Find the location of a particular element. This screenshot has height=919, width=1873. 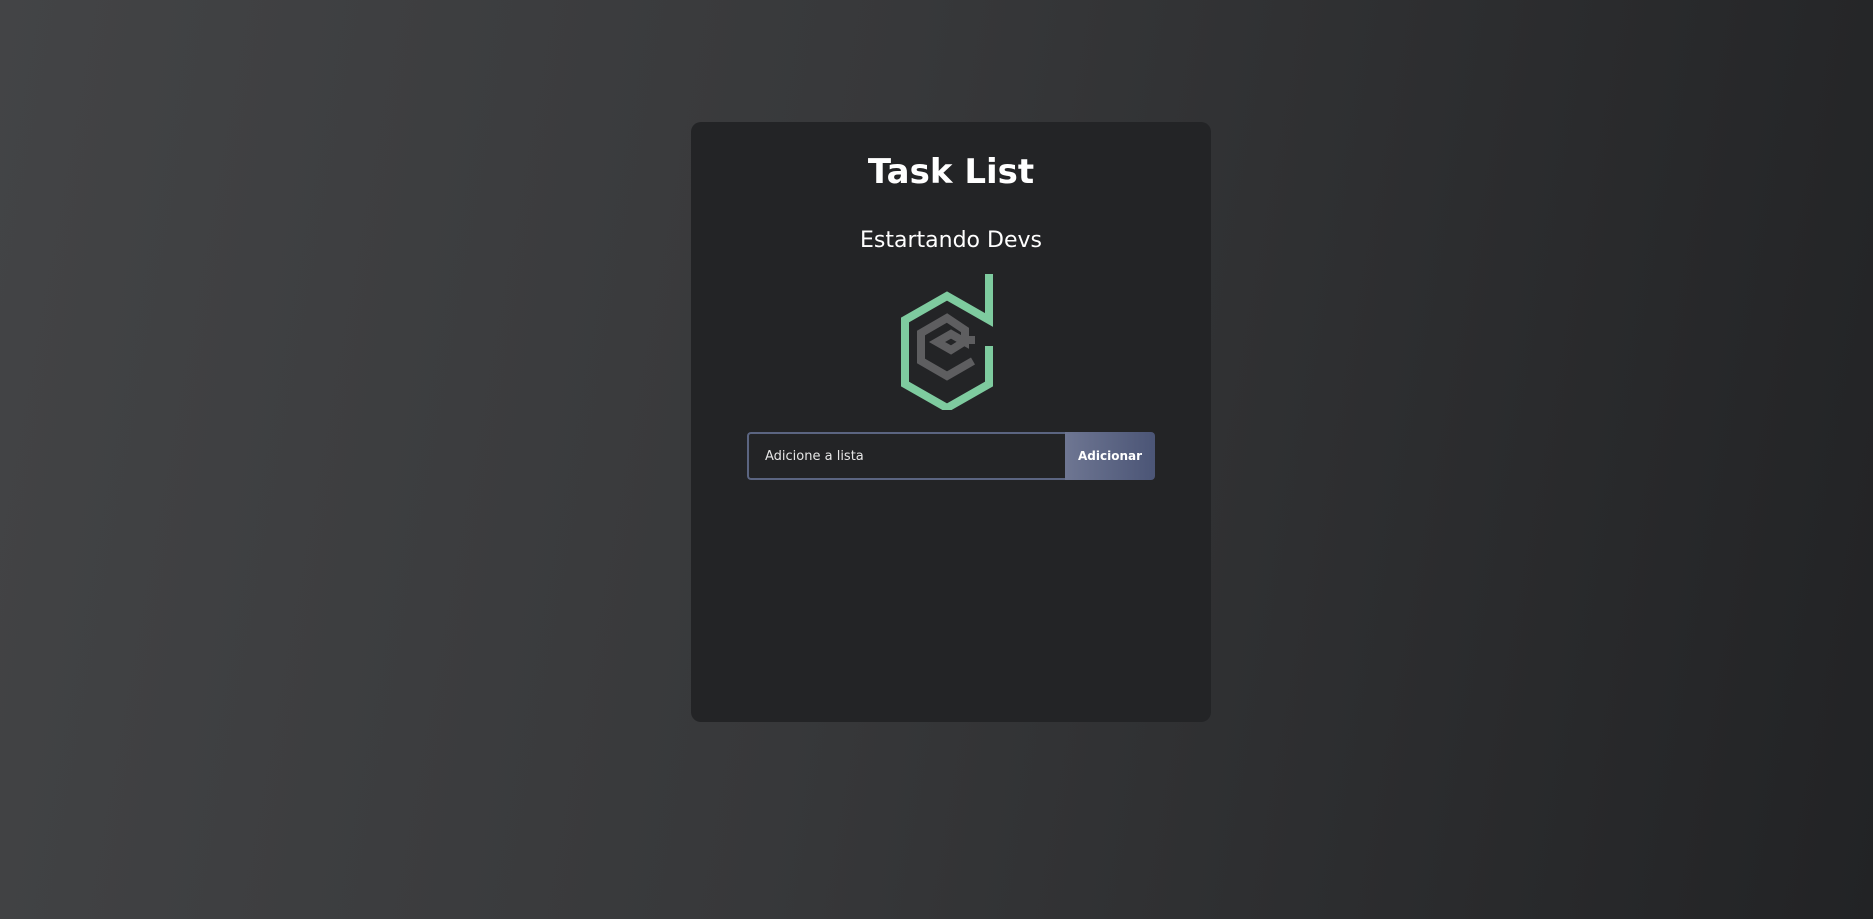

page-title: Task List is located at coordinates (951, 172).